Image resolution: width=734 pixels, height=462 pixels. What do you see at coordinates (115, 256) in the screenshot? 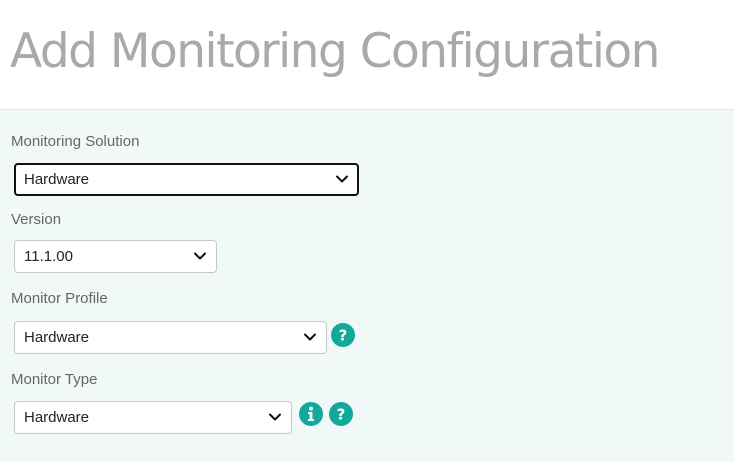
I see `version-select: 11.1.00` at bounding box center [115, 256].